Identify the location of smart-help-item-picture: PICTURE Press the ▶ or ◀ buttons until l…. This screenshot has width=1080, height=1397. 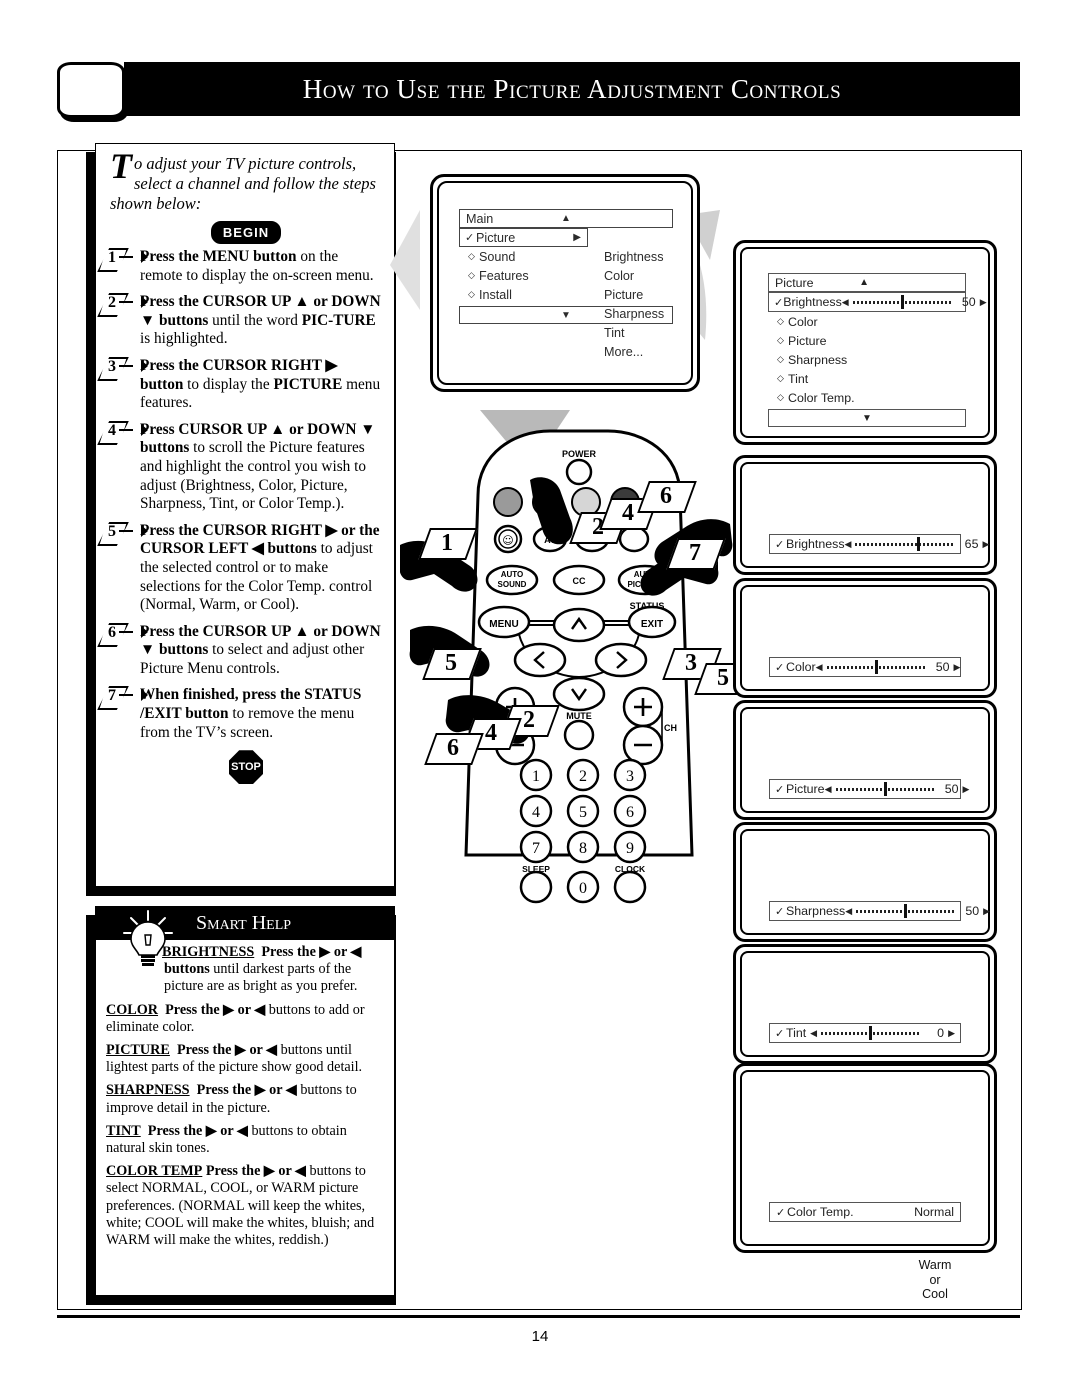
(234, 1059).